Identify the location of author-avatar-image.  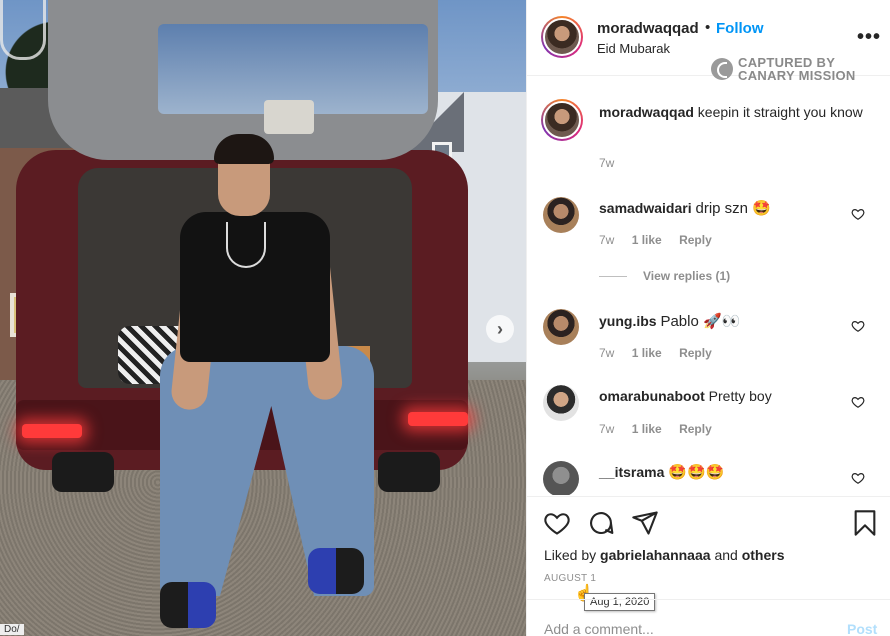
(562, 37).